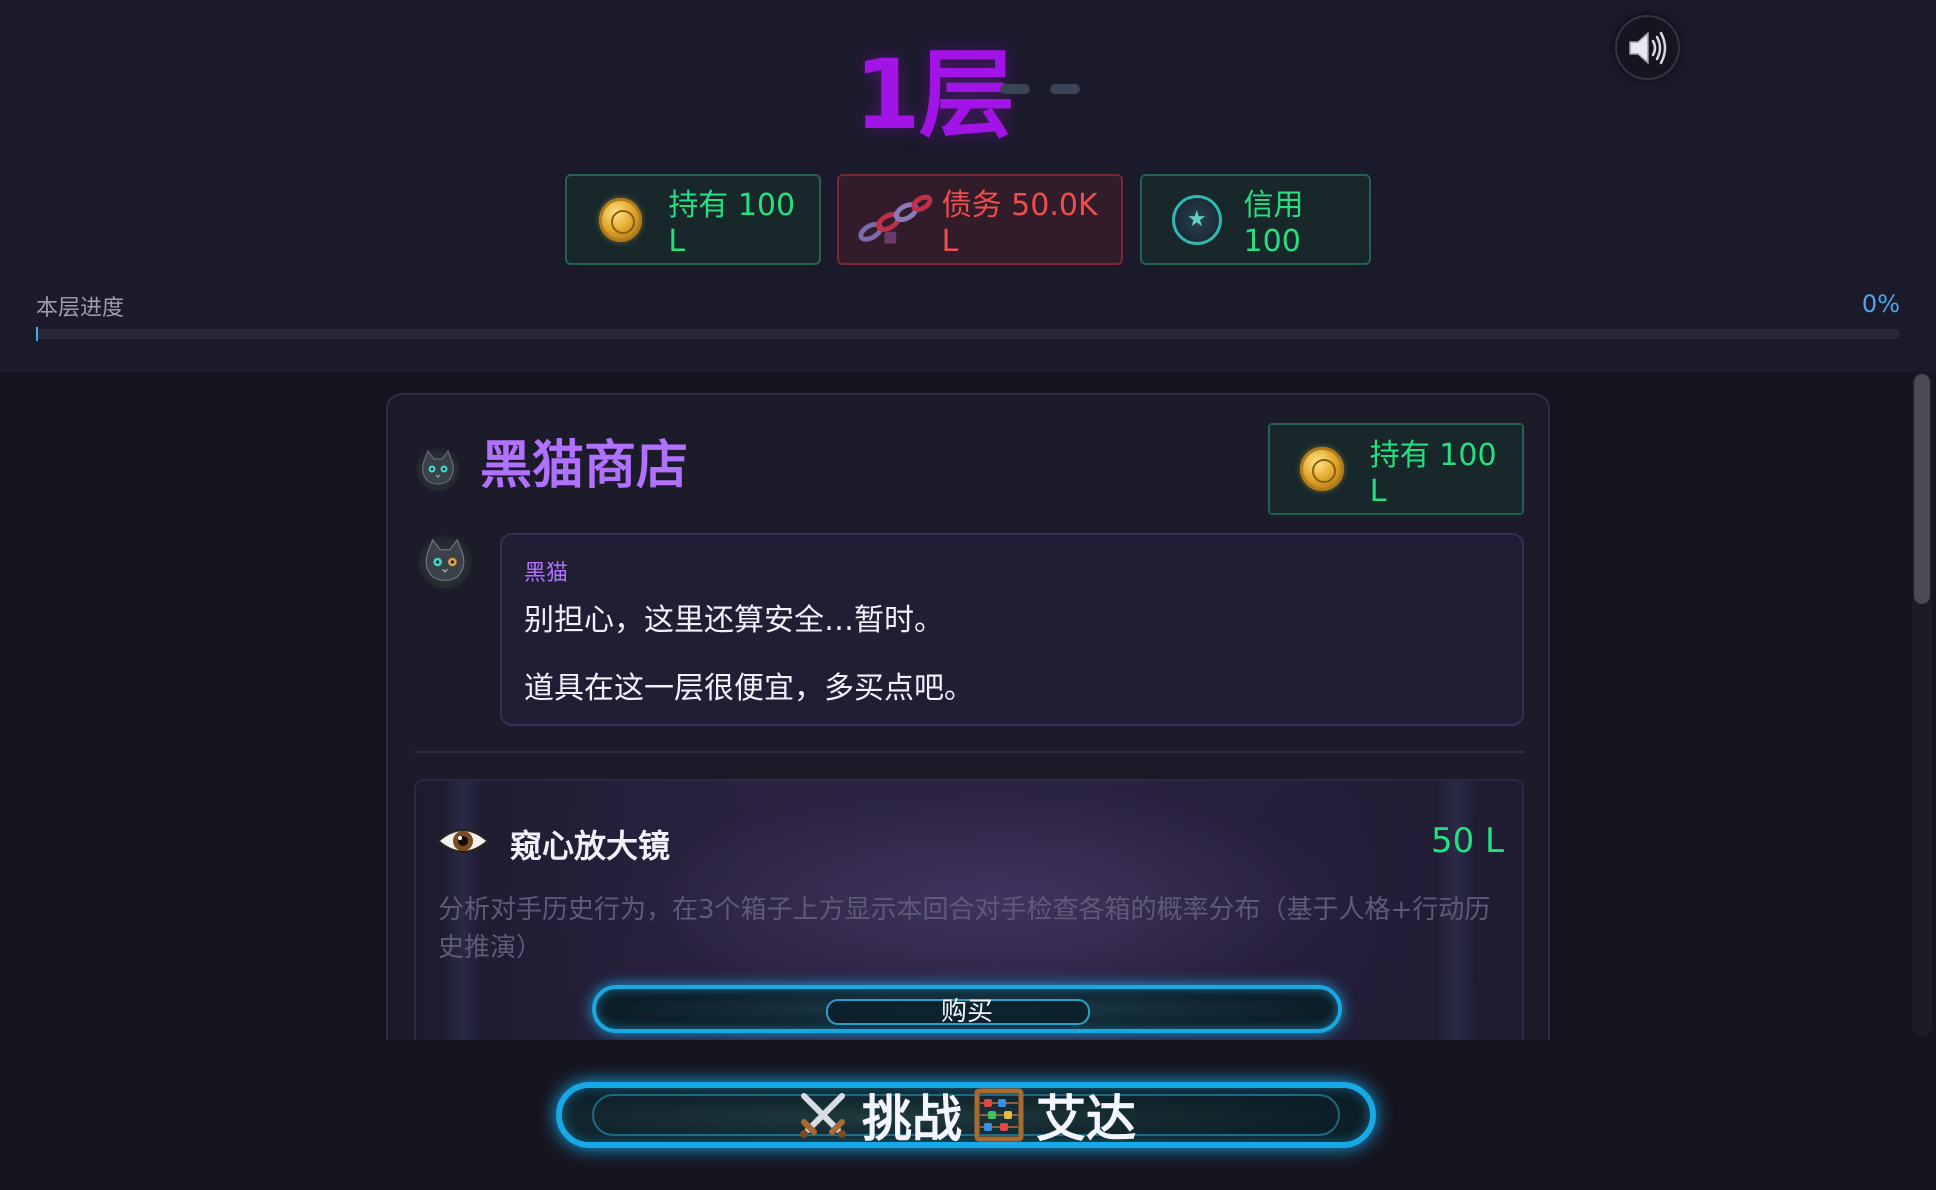 The image size is (1936, 1190). I want to click on held-balance-box: 持有 100 L, so click(693, 219).